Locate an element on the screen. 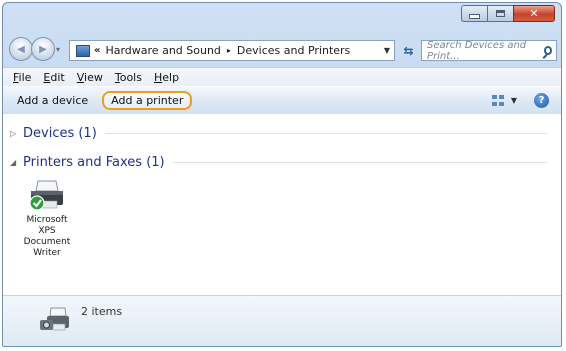 The image size is (566, 351). breadcrumb-hardware-and-sound: Hardware and Sound is located at coordinates (162, 50).